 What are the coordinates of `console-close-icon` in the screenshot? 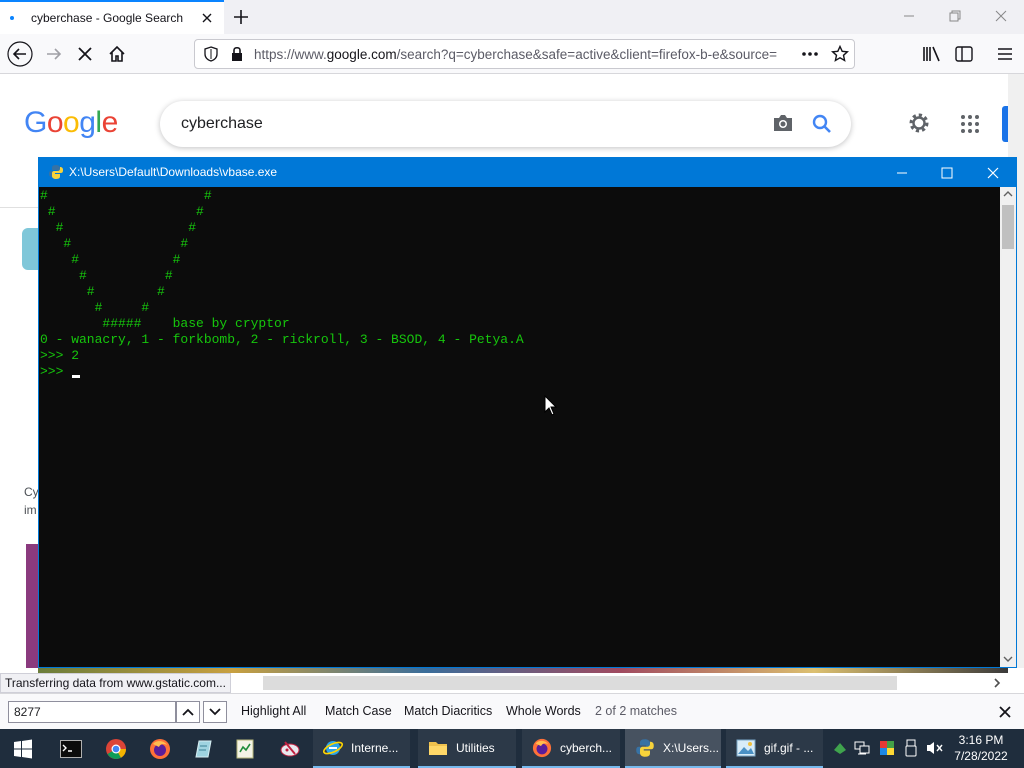 It's located at (993, 172).